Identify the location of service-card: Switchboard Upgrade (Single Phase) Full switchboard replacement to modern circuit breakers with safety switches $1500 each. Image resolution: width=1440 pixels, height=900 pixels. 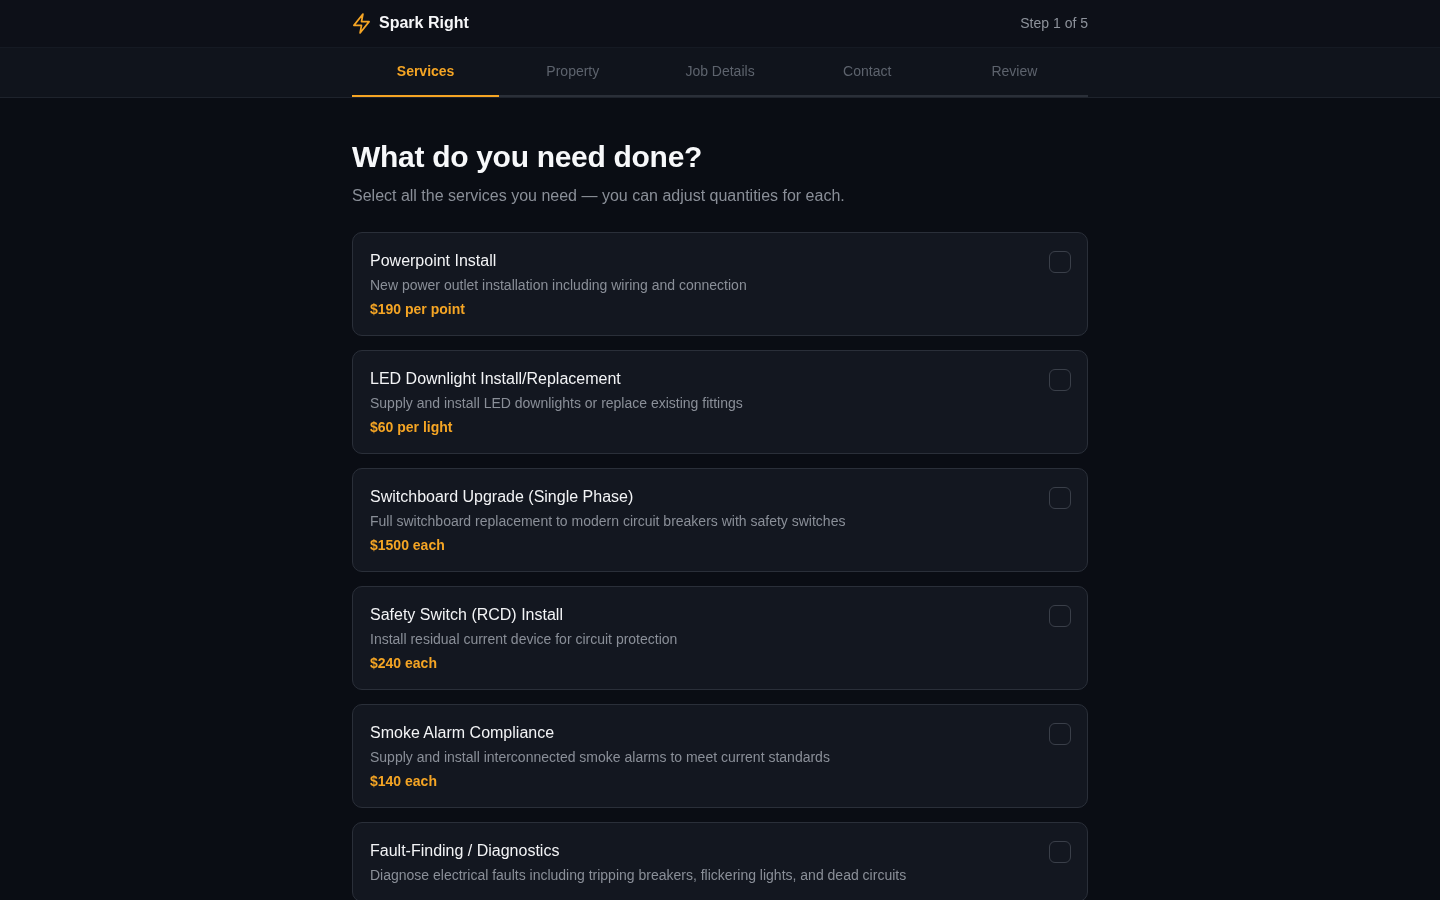
(720, 519).